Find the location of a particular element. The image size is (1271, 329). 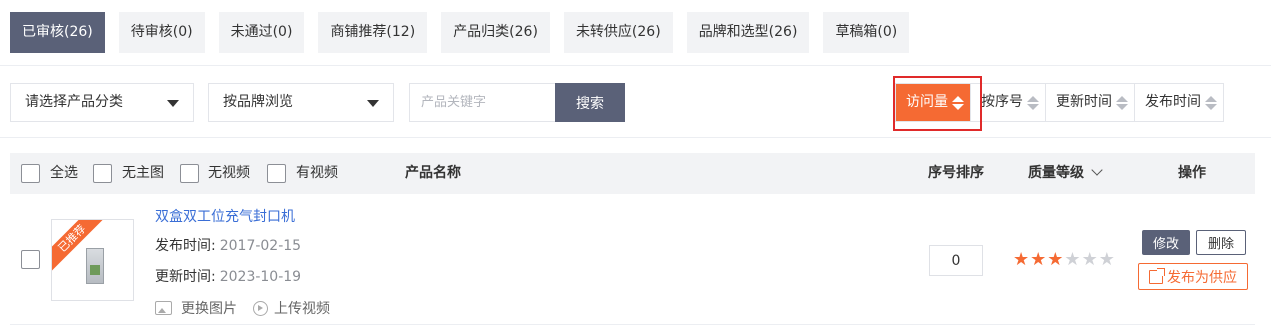

sort-serial-label: 按序号 is located at coordinates (1002, 102).